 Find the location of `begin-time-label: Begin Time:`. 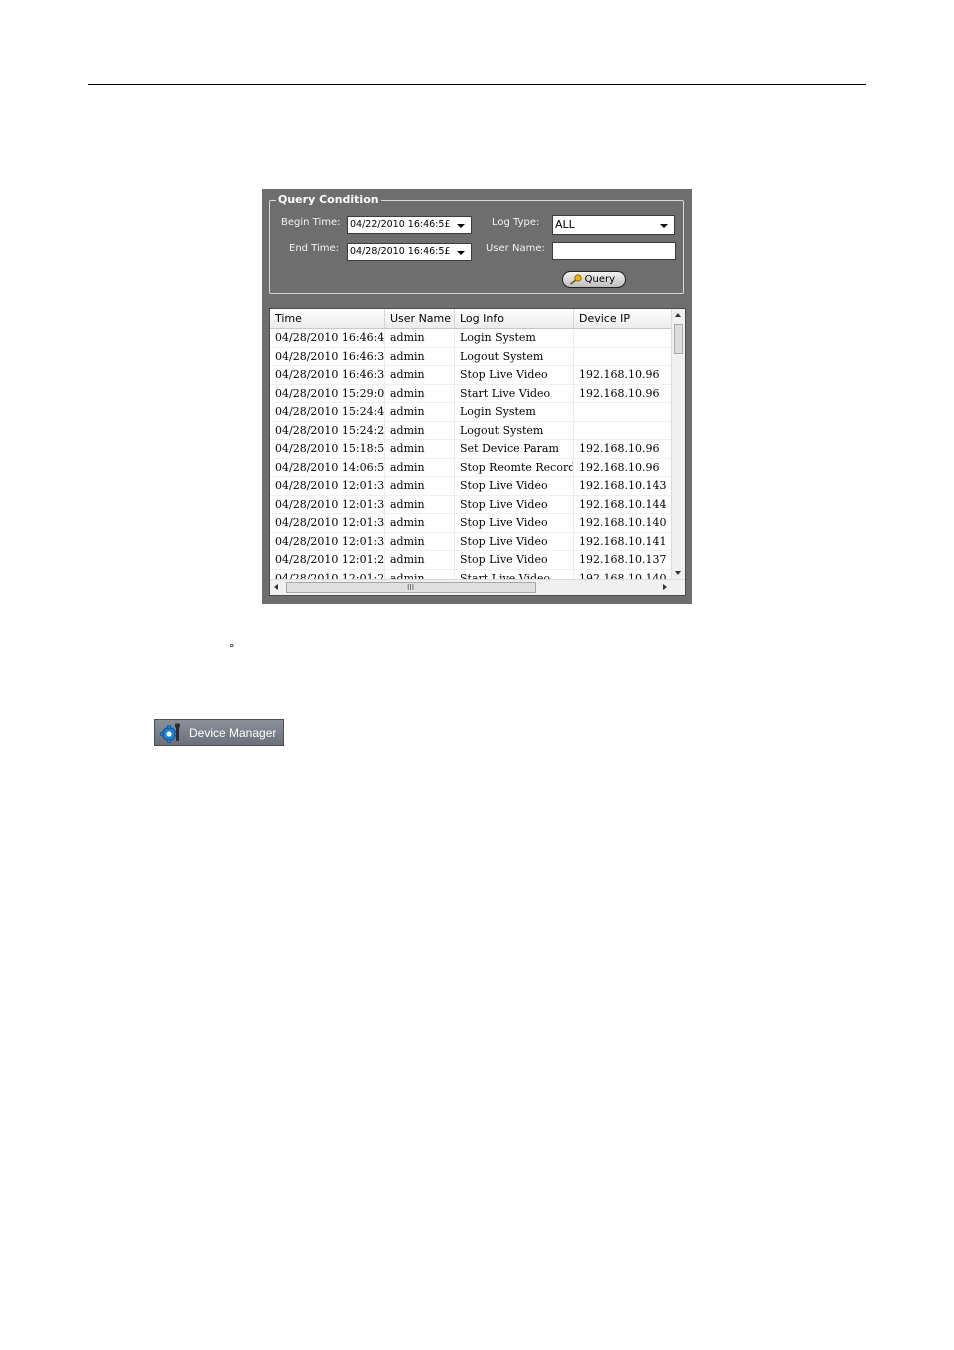

begin-time-label: Begin Time: is located at coordinates (311, 222).